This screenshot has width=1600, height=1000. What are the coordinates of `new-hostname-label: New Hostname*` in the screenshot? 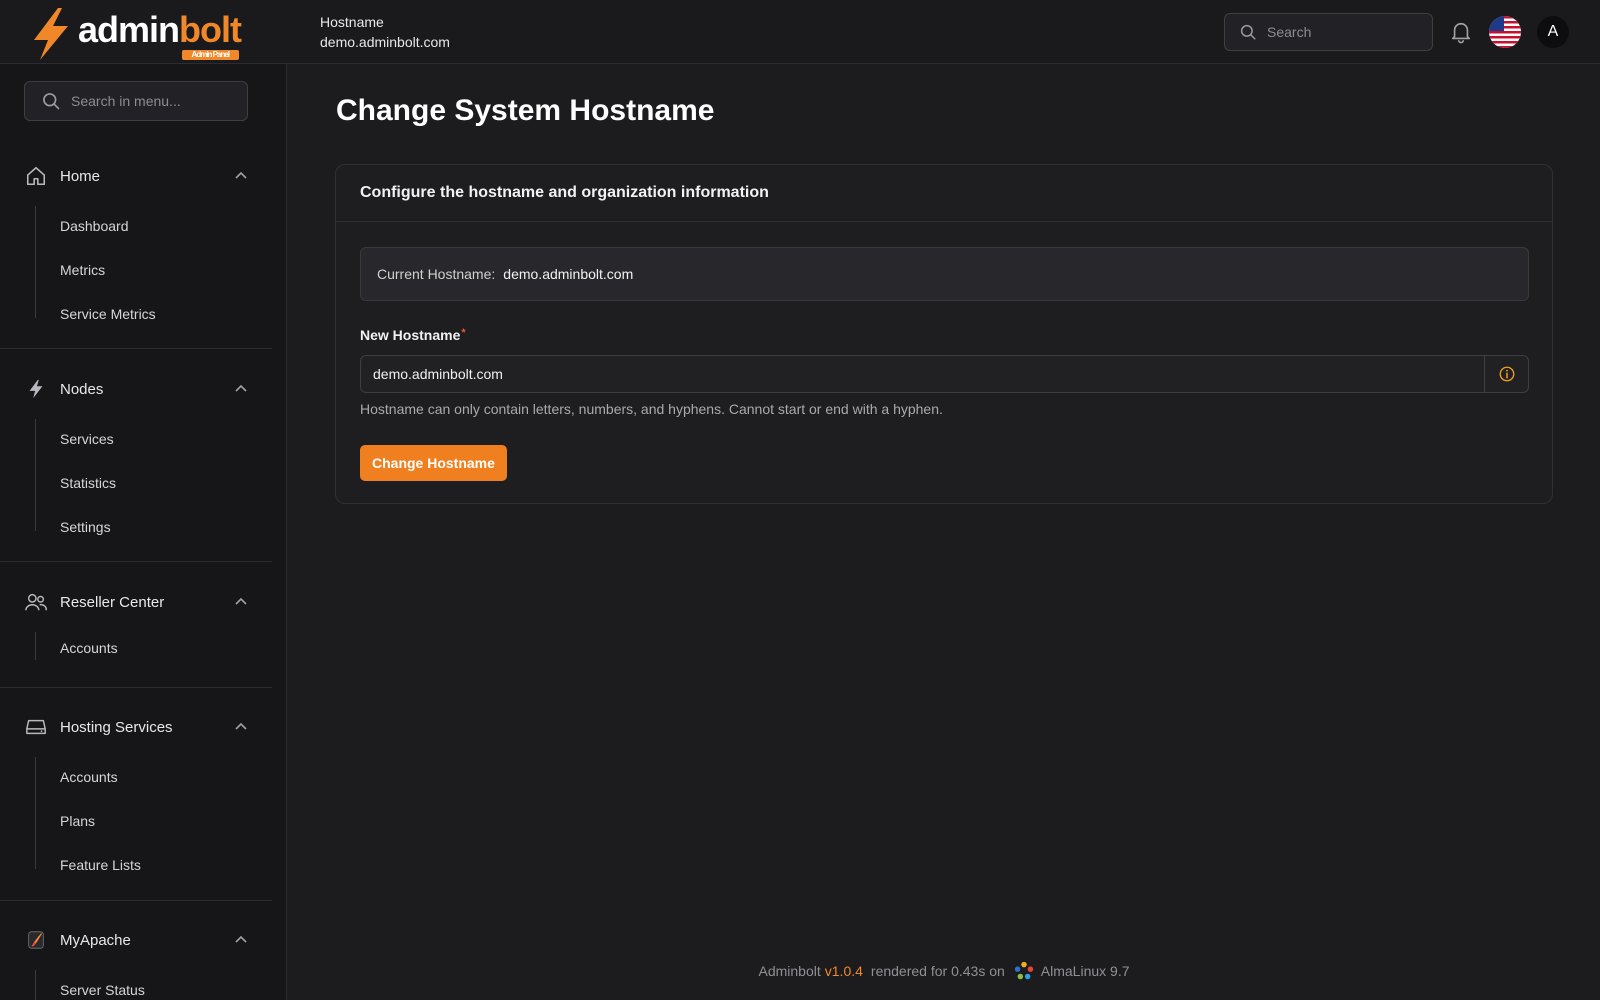 It's located at (413, 335).